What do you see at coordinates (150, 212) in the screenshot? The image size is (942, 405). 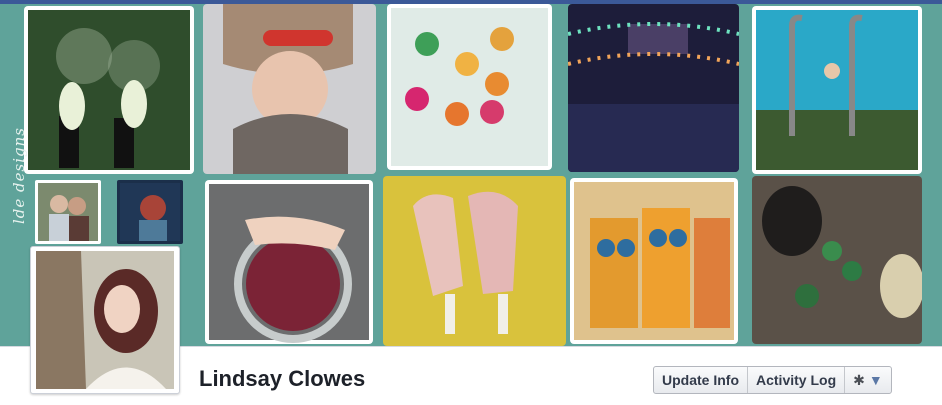 I see `red-hair-photo` at bounding box center [150, 212].